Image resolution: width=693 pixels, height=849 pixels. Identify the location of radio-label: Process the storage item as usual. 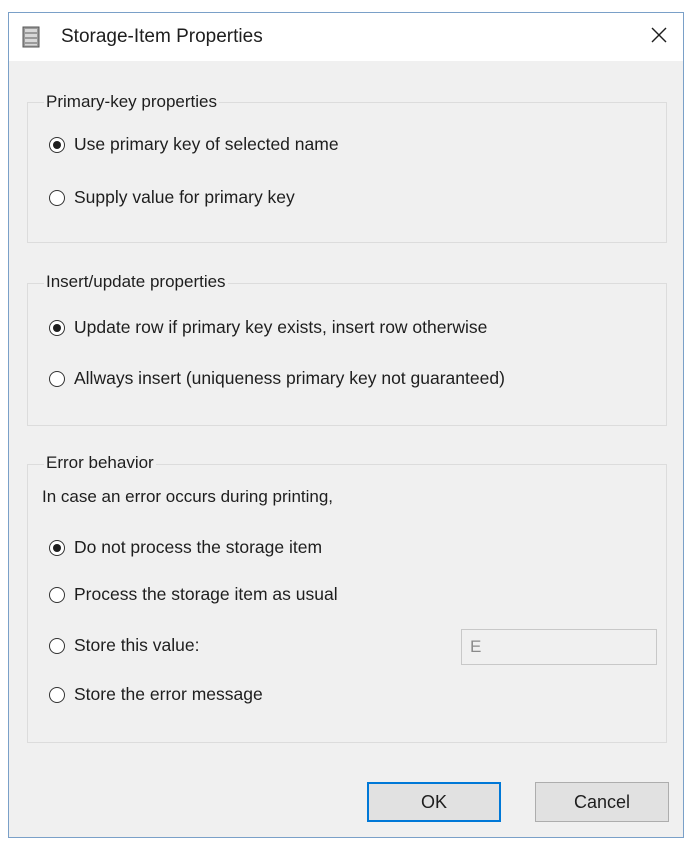
(206, 594).